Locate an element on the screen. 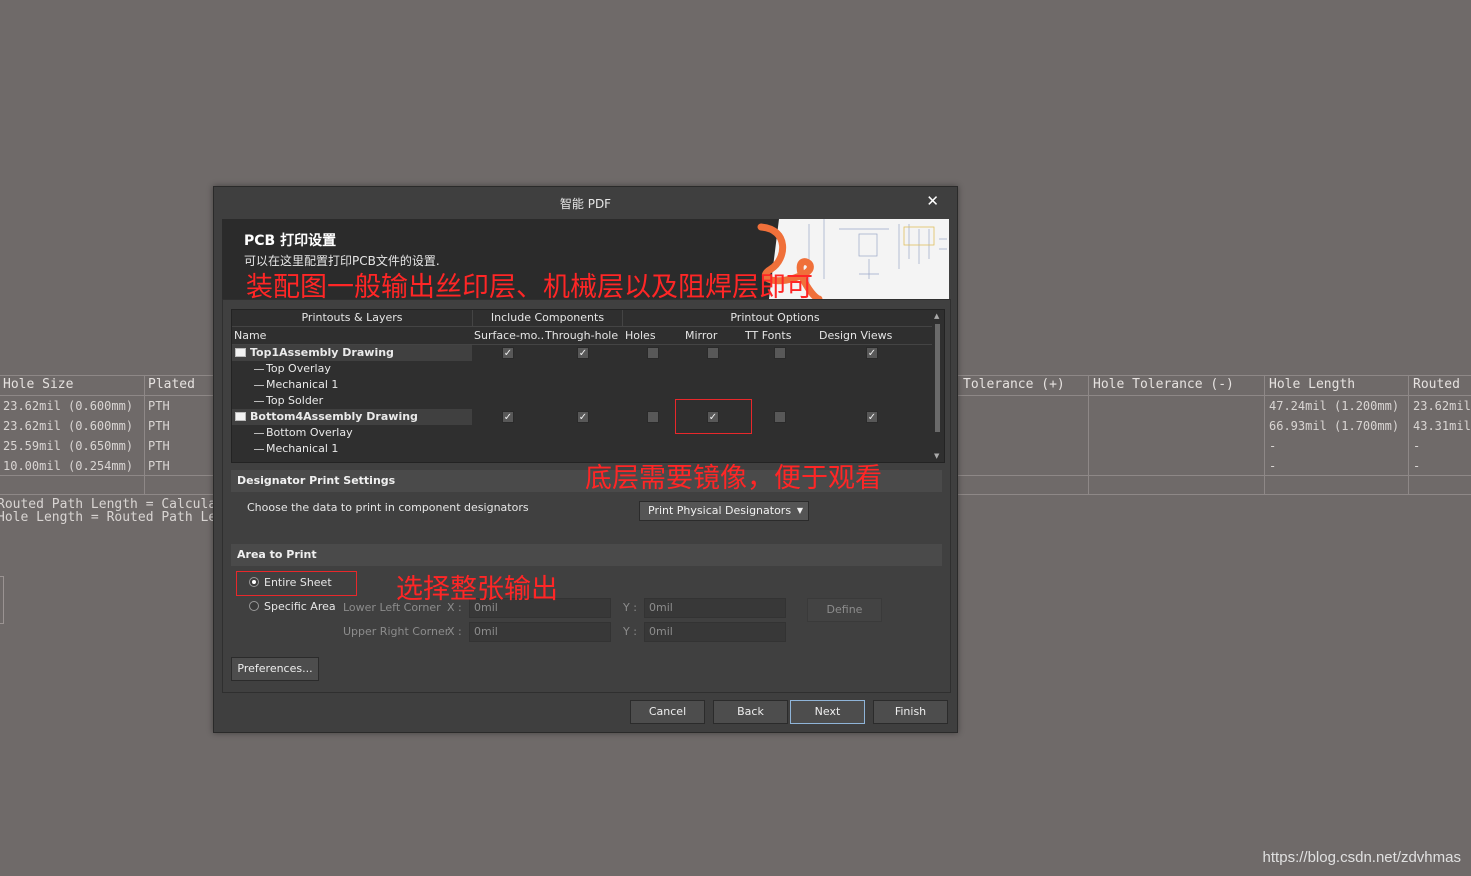 The width and height of the screenshot is (1471, 876). layer-row: Top Solder is located at coordinates (579, 401).